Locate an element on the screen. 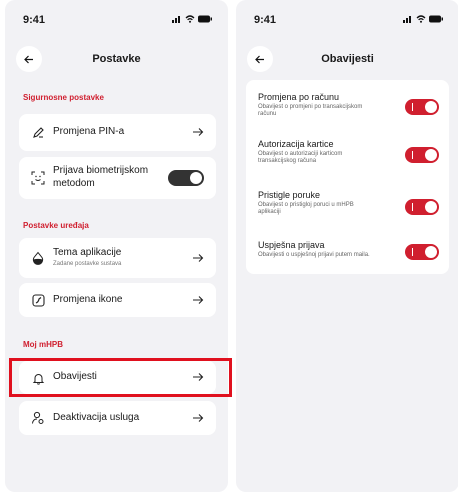  app-icon-icon is located at coordinates (38, 300).